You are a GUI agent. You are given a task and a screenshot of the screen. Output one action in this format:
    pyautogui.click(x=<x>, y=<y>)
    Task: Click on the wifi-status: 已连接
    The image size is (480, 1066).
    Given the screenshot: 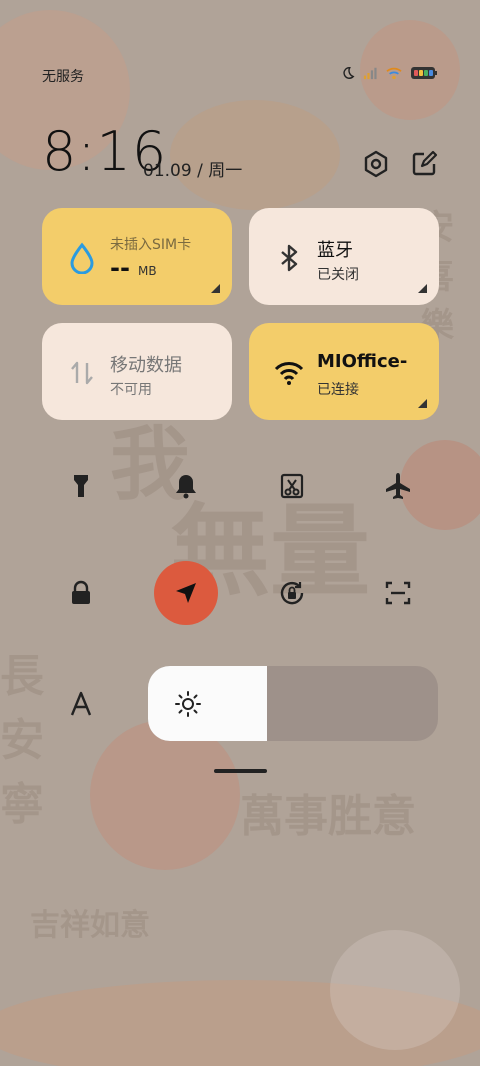 What is the action you would take?
    pyautogui.click(x=338, y=390)
    